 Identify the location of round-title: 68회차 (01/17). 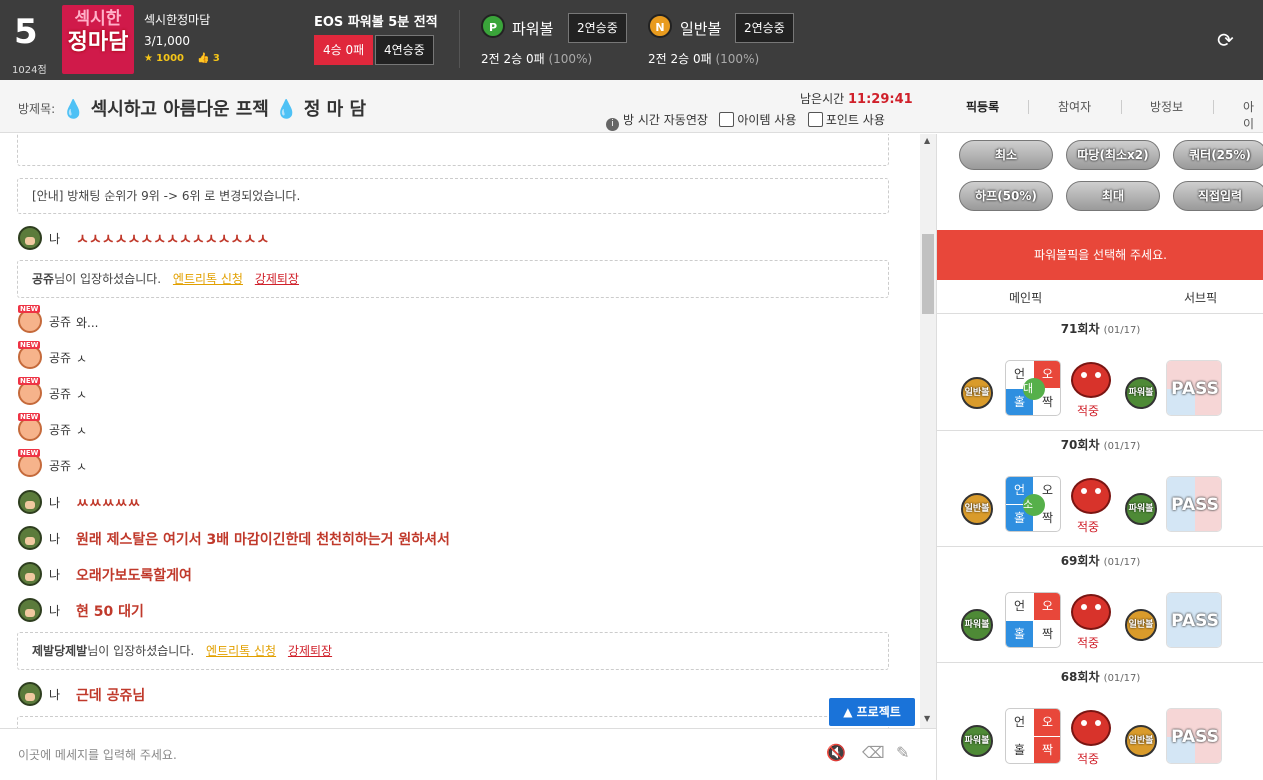
(1100, 677).